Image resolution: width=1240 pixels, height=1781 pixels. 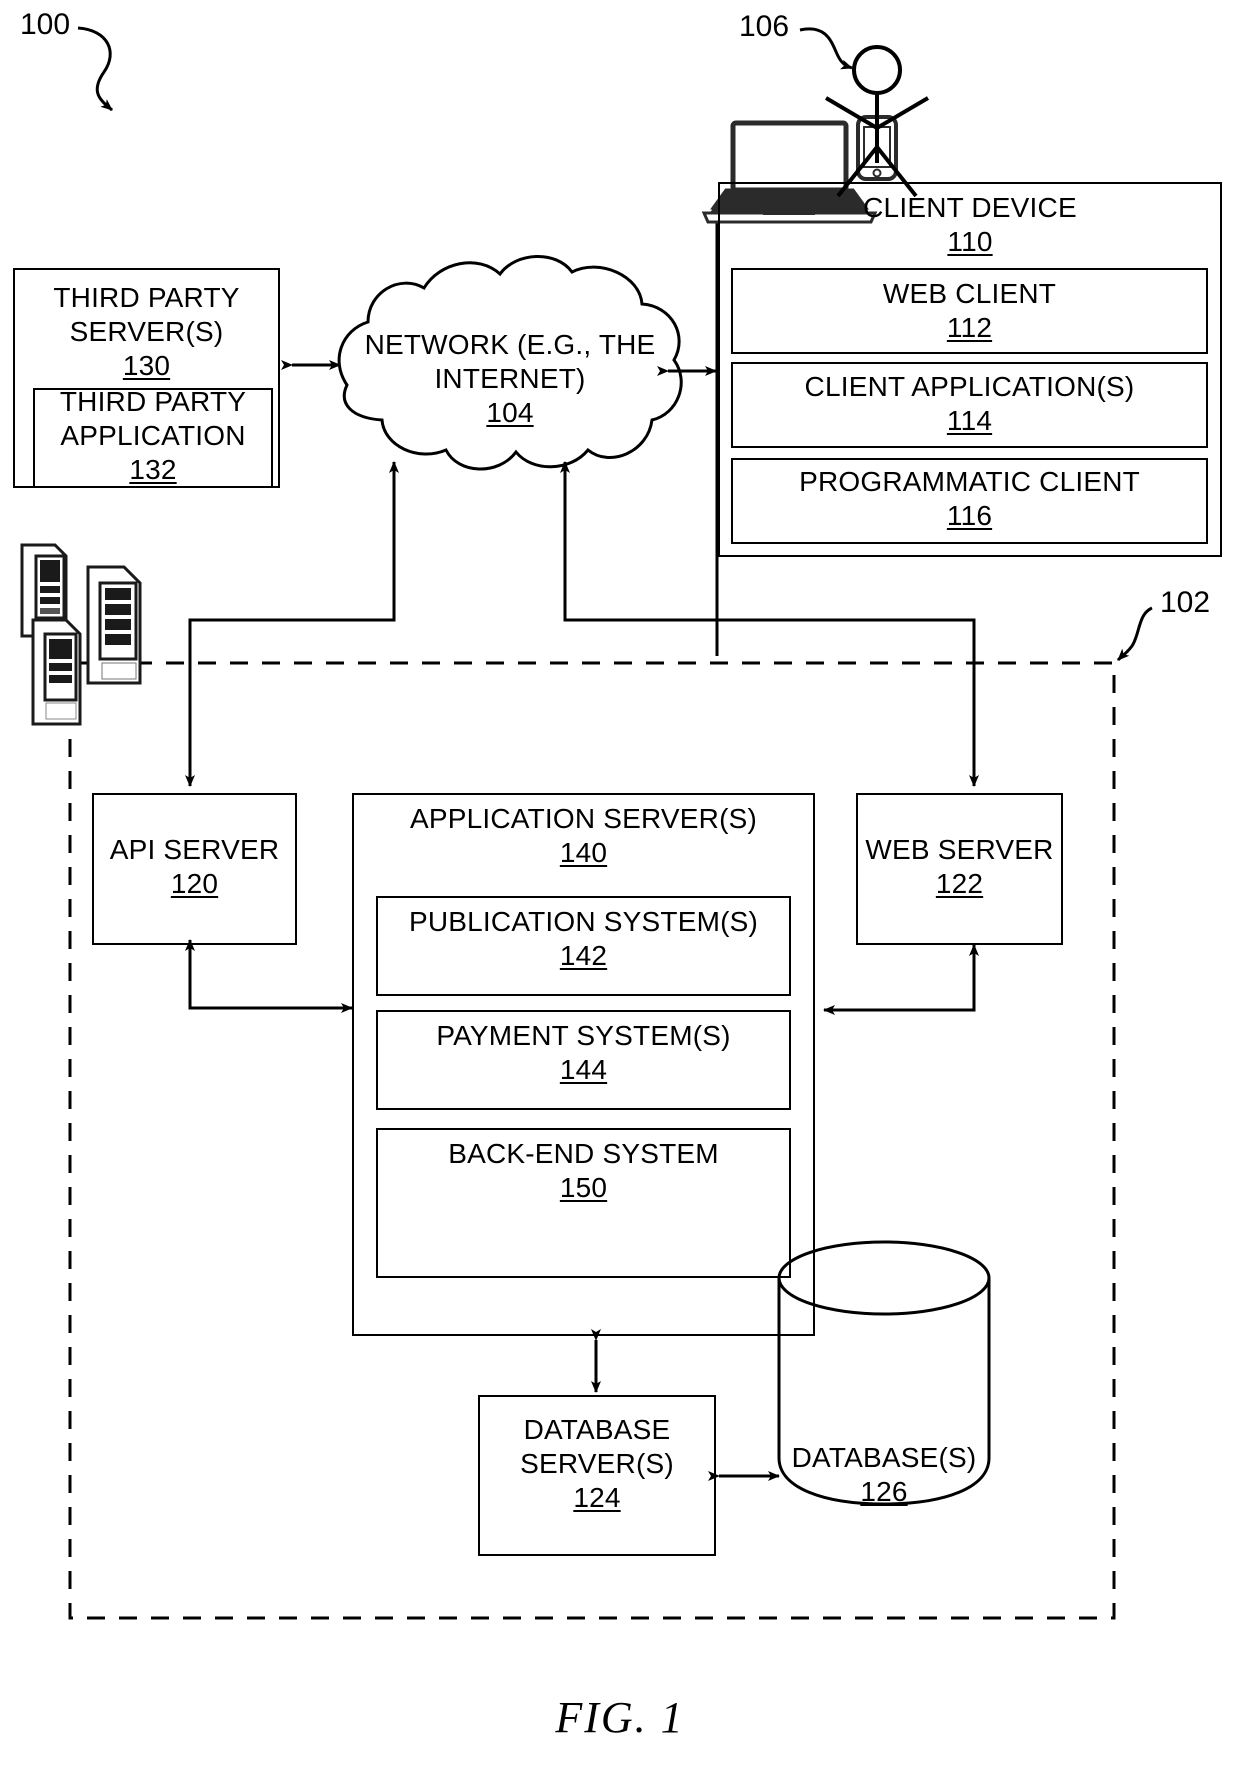 I want to click on third-party-server-title-line1: THIRD PARTY, so click(x=146, y=297).